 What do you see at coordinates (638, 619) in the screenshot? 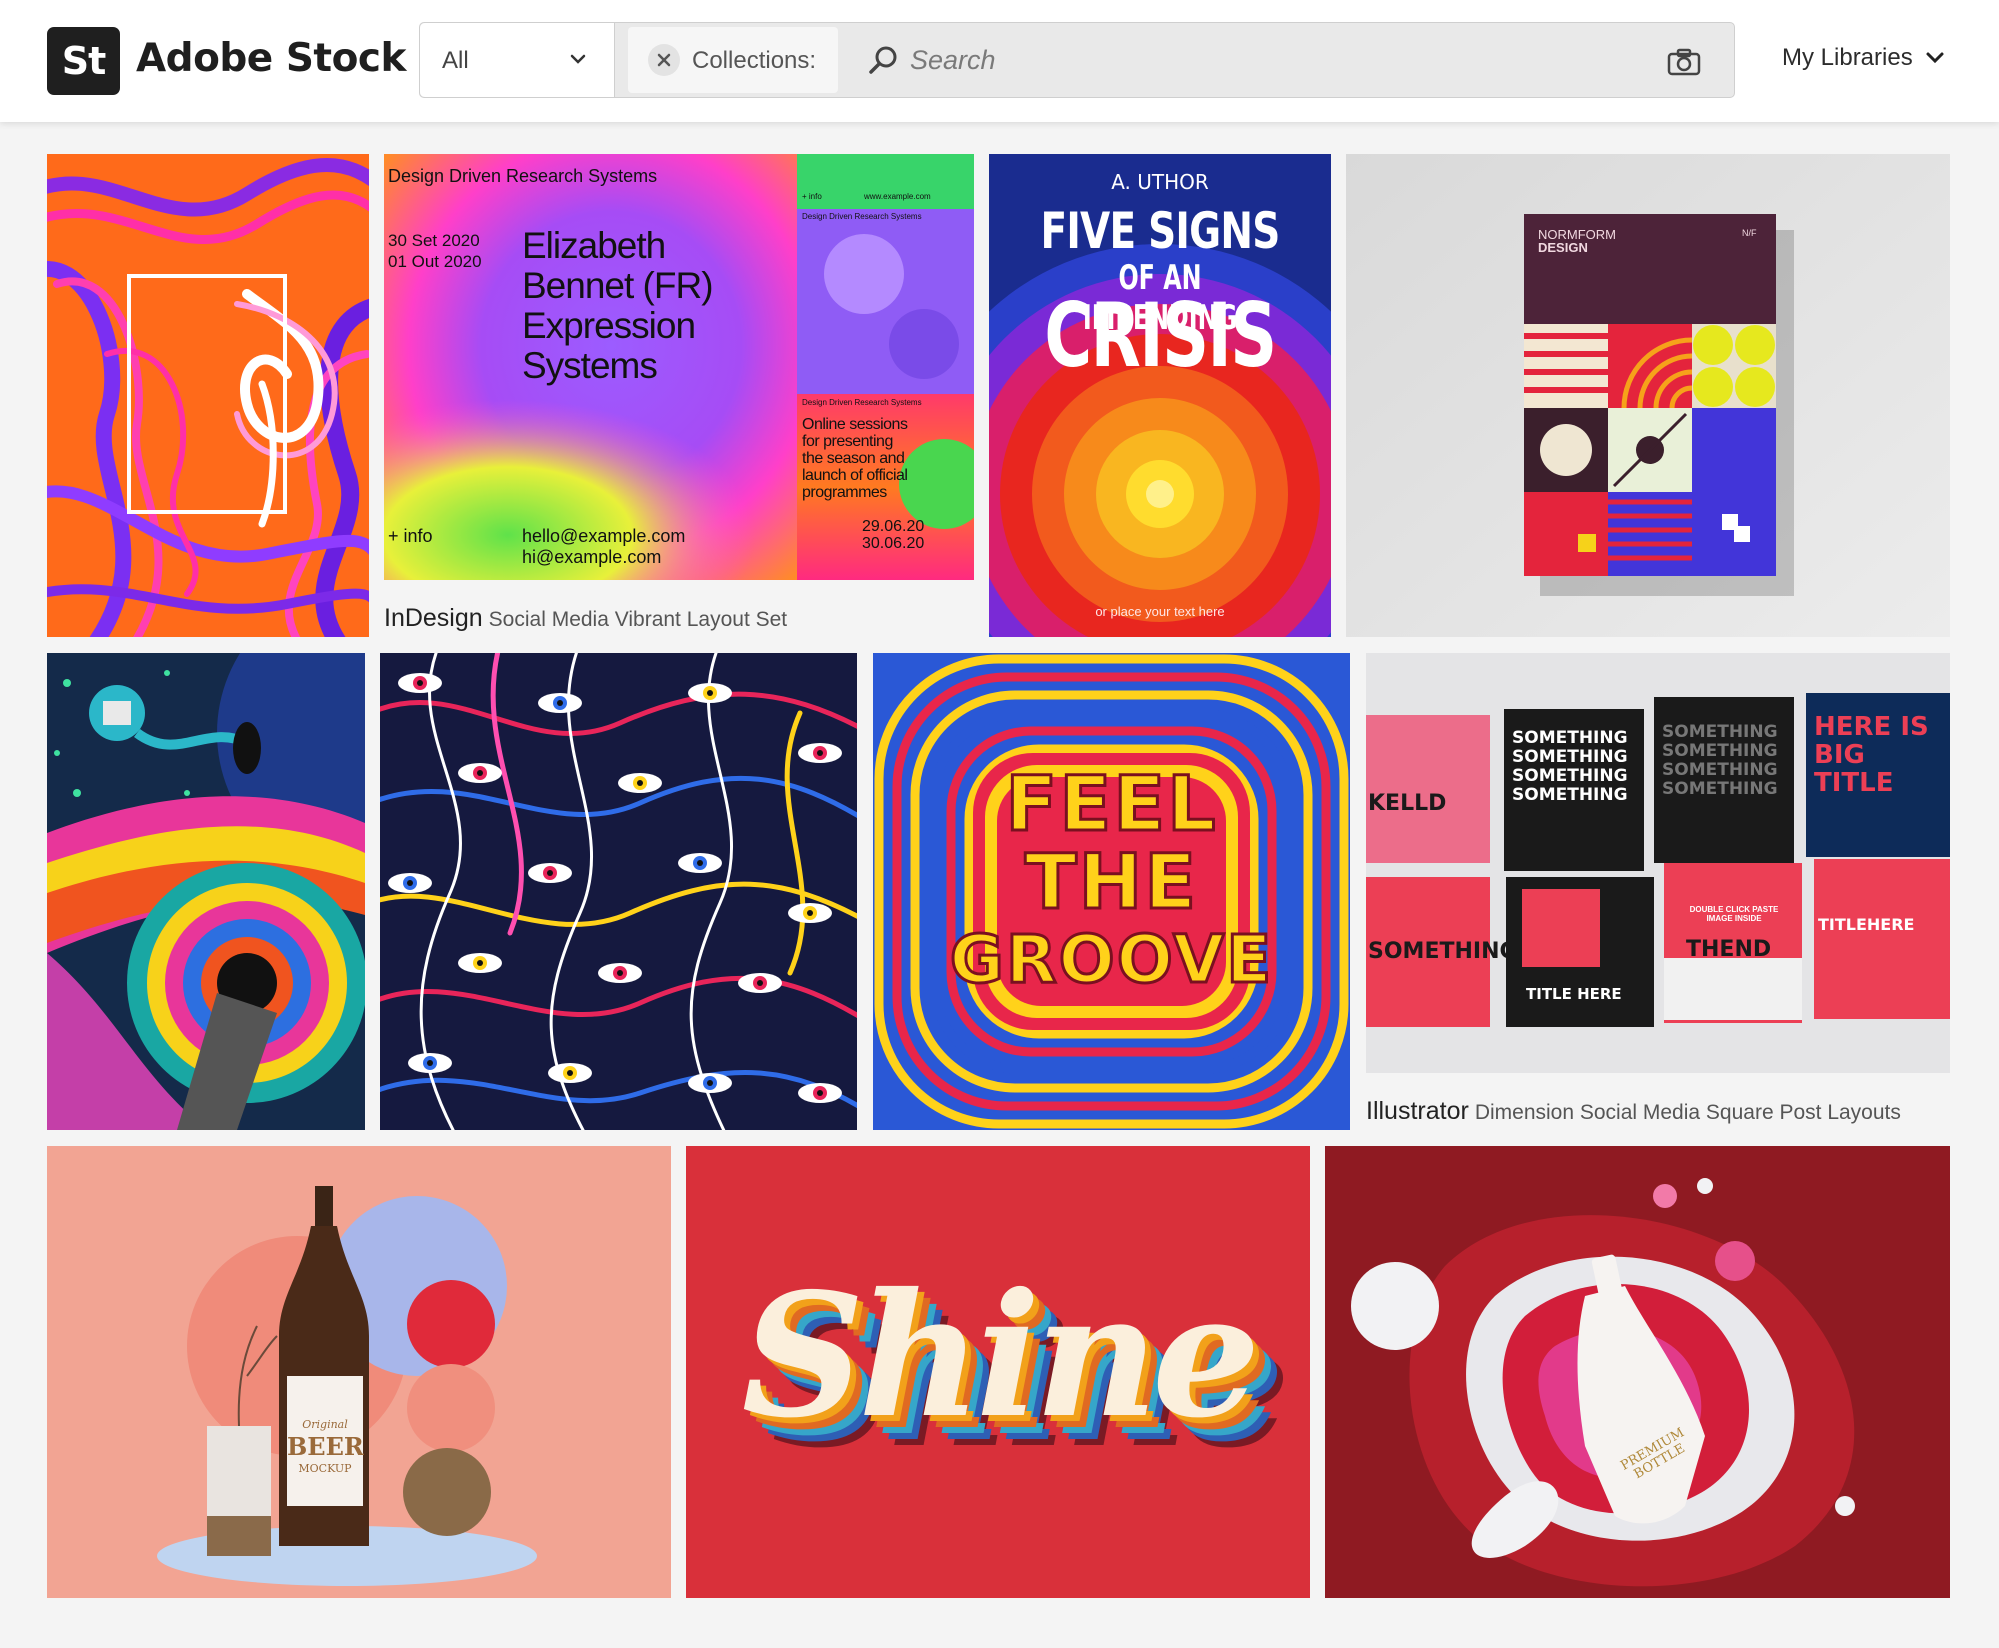
I see `caption-description: Social Media Vibrant Layout Set` at bounding box center [638, 619].